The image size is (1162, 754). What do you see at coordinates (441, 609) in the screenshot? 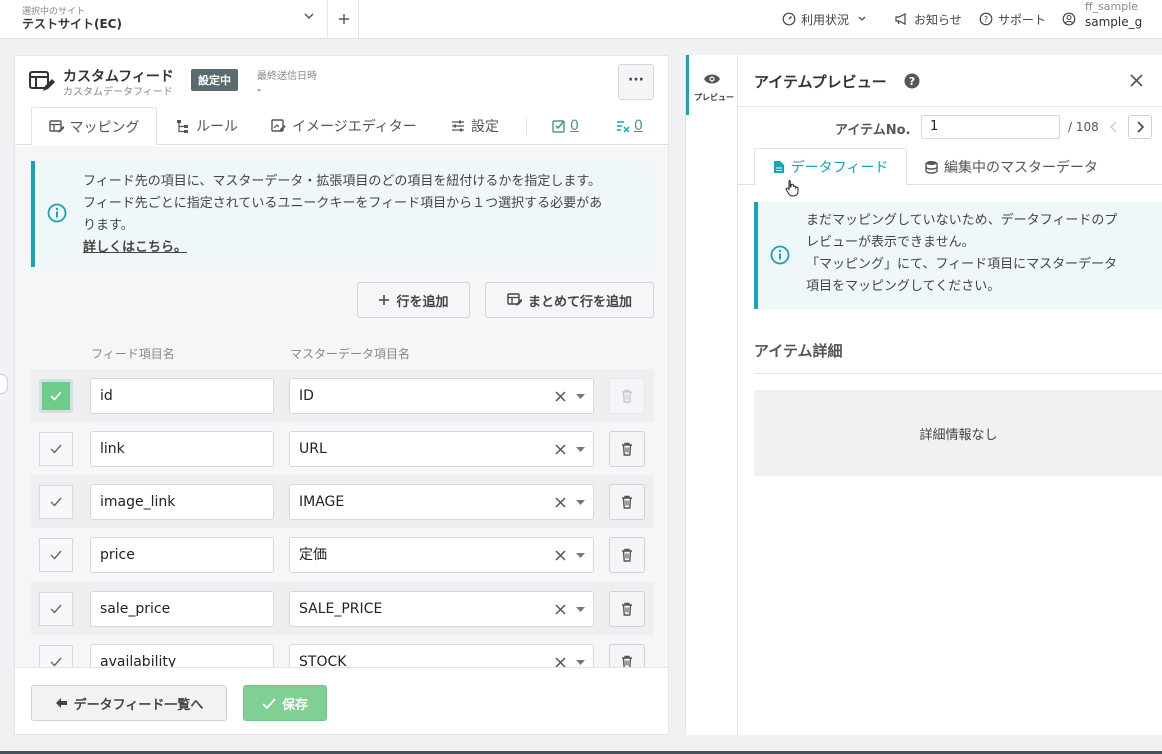
I see `master-item-select: SALE_PRICE` at bounding box center [441, 609].